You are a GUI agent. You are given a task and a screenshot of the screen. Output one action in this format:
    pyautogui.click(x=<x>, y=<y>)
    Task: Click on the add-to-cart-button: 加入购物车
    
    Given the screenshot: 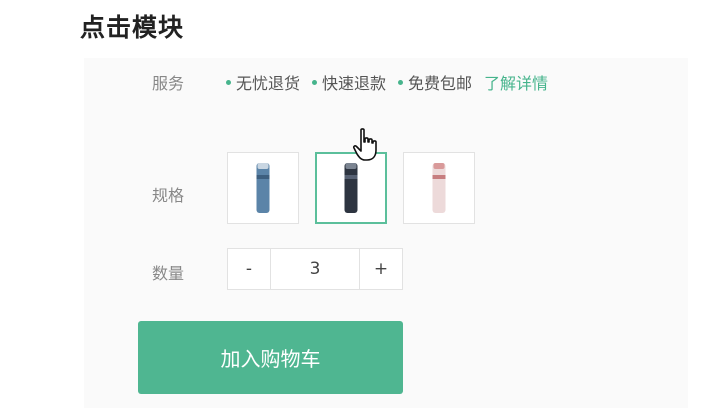 What is the action you would take?
    pyautogui.click(x=270, y=357)
    